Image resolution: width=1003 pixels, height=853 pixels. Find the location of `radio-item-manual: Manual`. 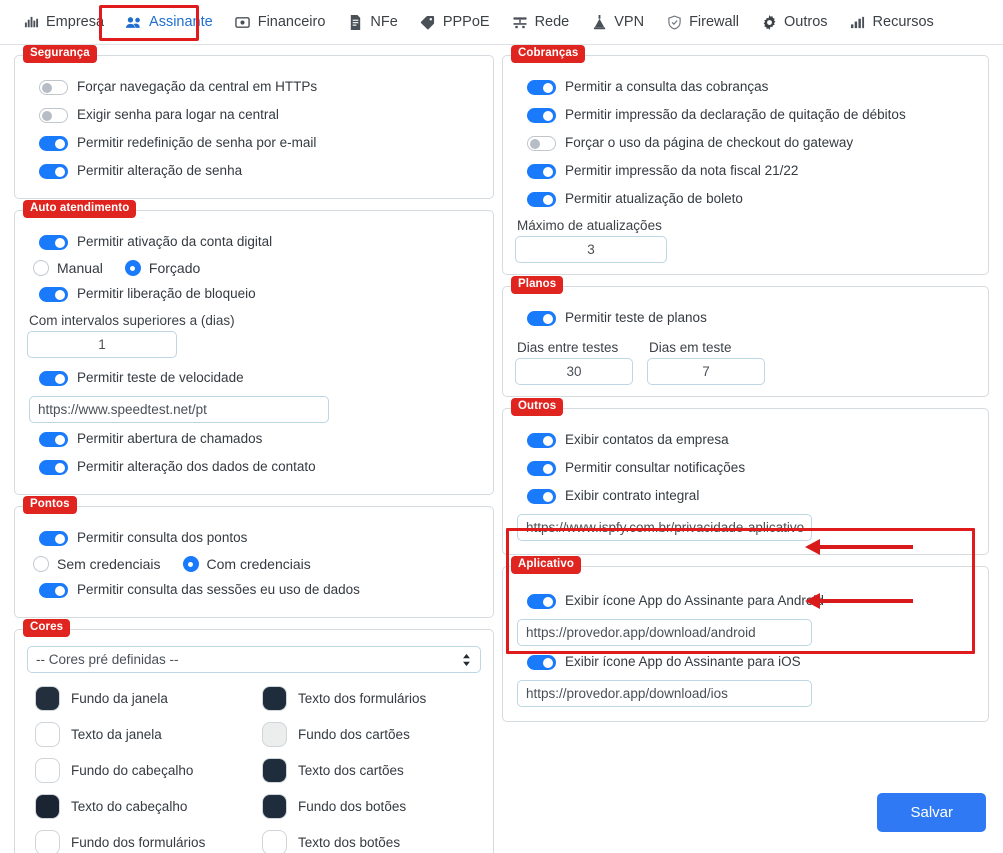

radio-item-manual: Manual is located at coordinates (68, 268).